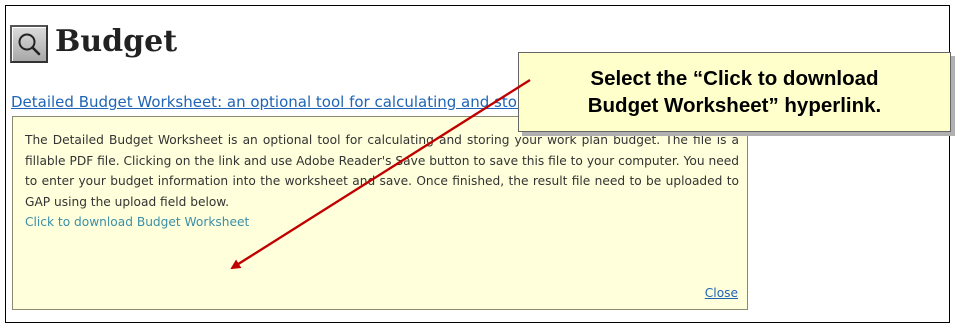 Image resolution: width=957 pixels, height=328 pixels. What do you see at coordinates (116, 41) in the screenshot?
I see `page-title: Budget` at bounding box center [116, 41].